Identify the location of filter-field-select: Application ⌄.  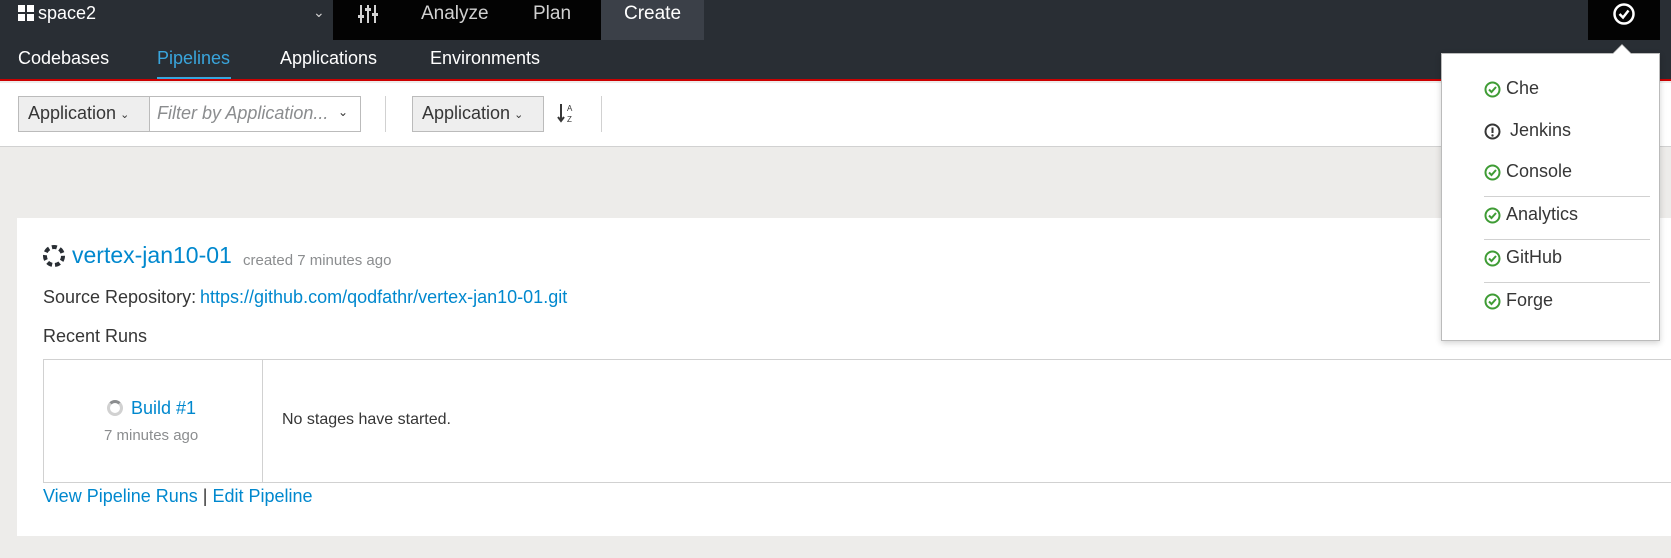
(84, 114).